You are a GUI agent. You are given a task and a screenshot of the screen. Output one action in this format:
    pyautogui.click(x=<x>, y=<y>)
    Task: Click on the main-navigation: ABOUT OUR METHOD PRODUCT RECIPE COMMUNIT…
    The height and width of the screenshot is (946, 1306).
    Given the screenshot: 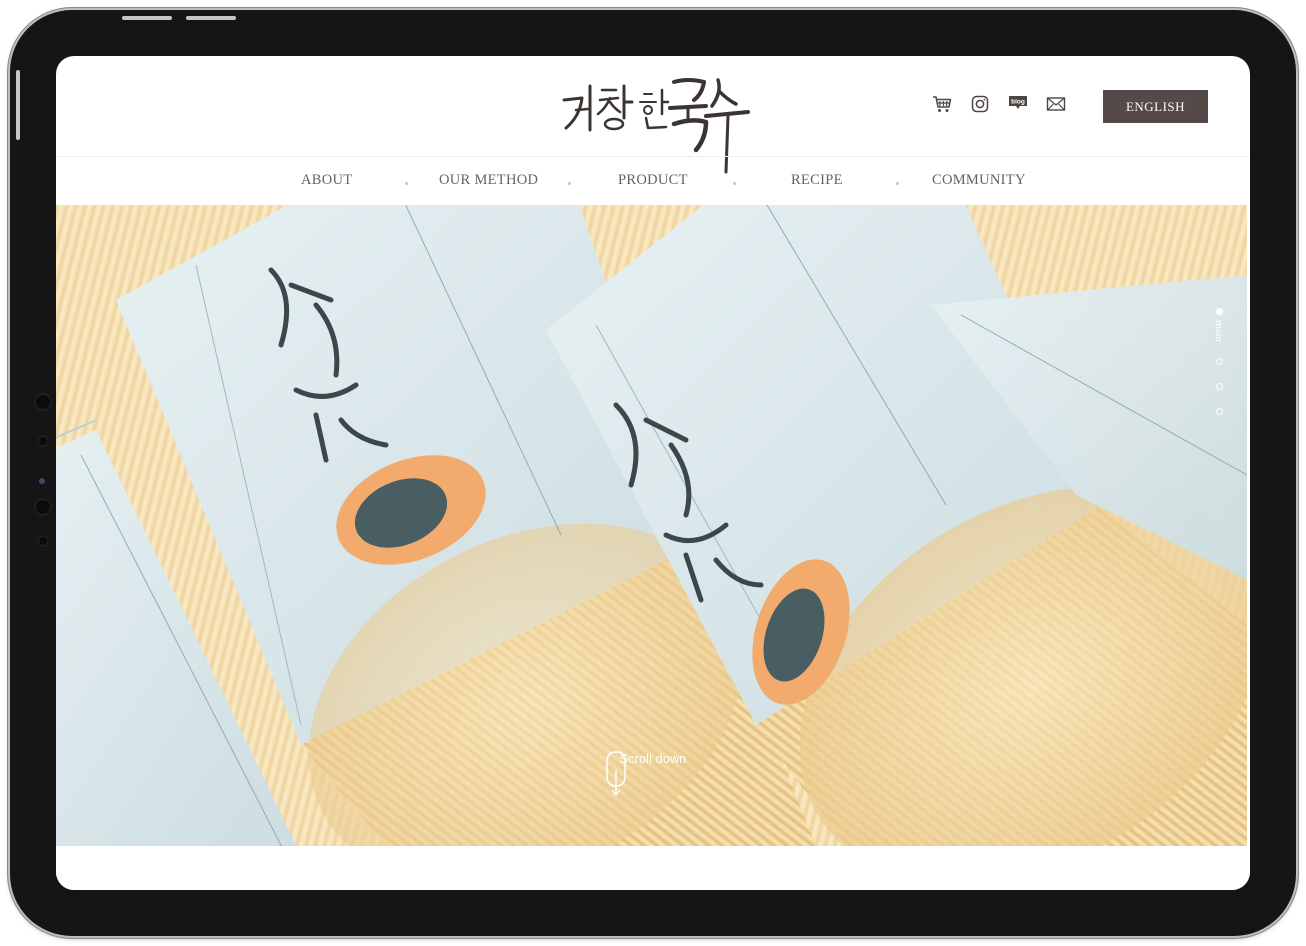 What is the action you would take?
    pyautogui.click(x=653, y=181)
    